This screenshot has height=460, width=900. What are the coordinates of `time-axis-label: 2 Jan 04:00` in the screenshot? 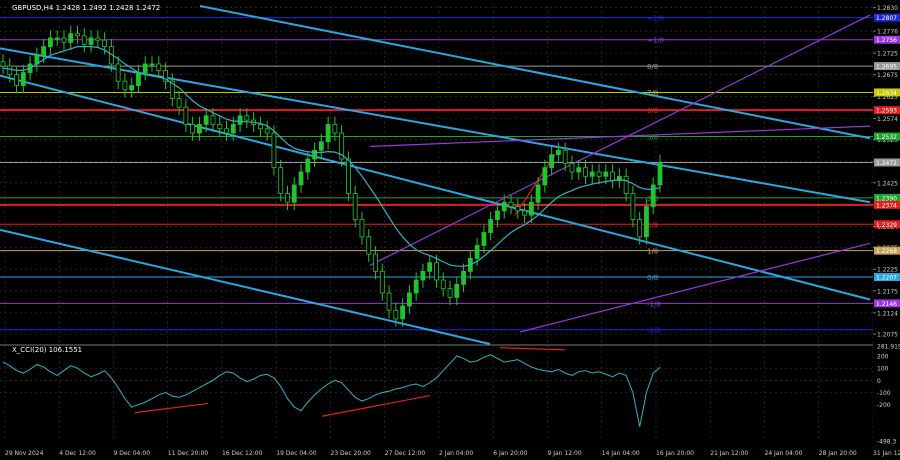 It's located at (456, 453).